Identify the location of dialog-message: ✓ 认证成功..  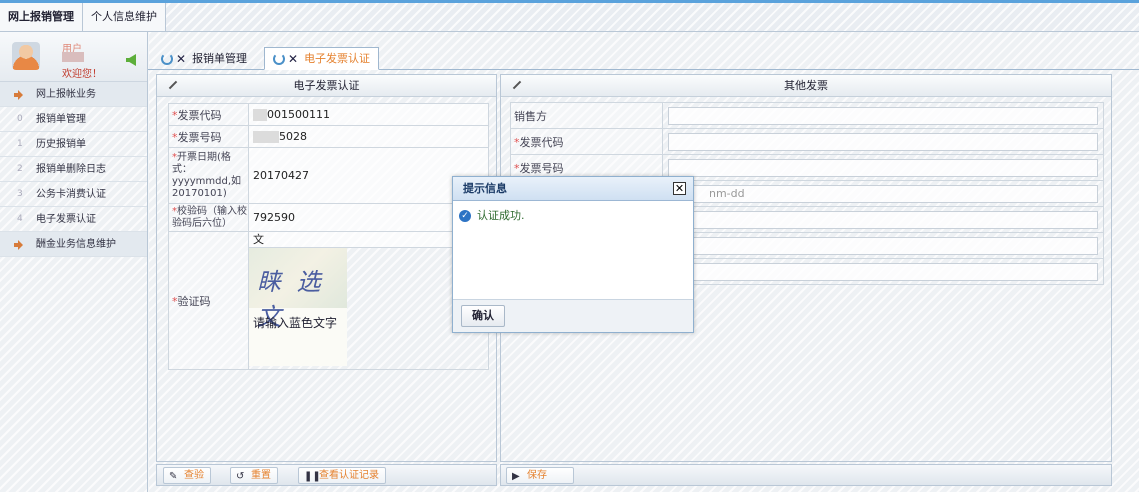
(492, 215).